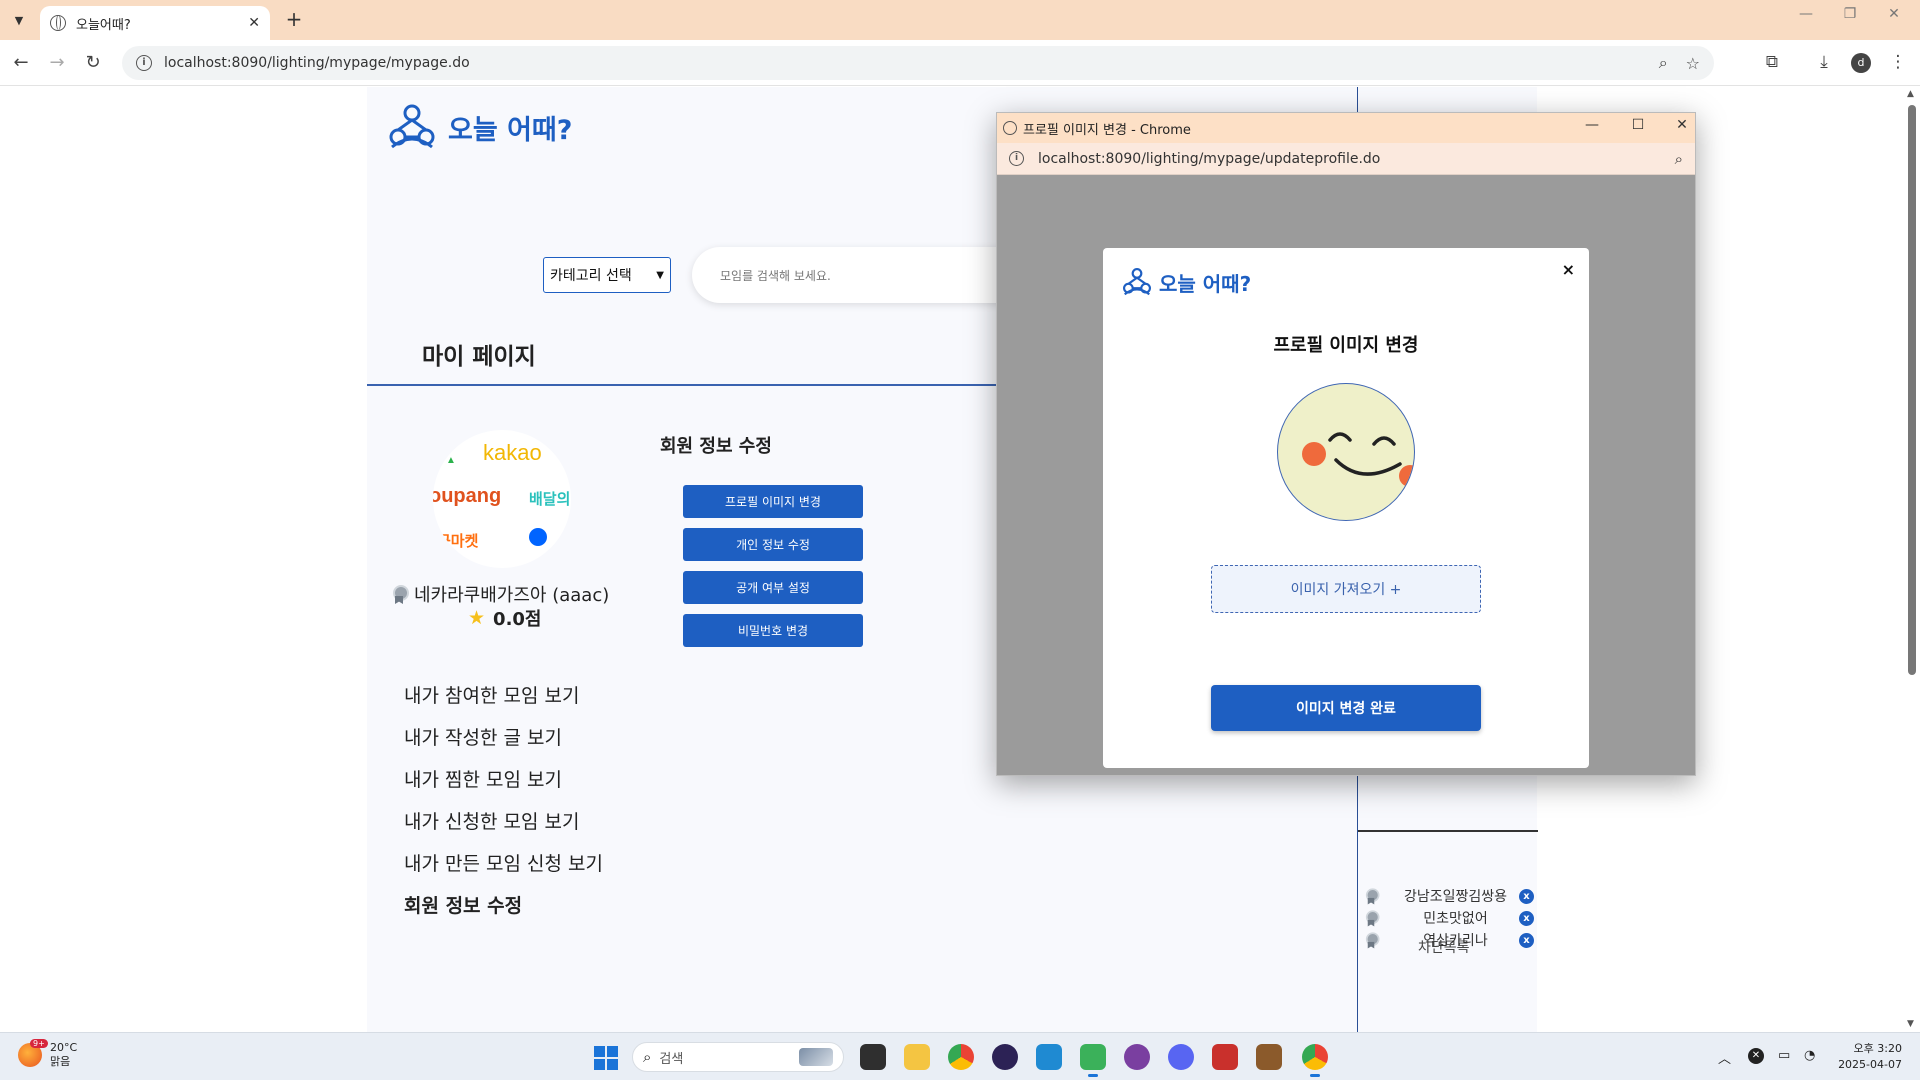 Image resolution: width=1920 pixels, height=1080 pixels. What do you see at coordinates (463, 904) in the screenshot?
I see `menu-edit-member-info: 회원 정보 수정` at bounding box center [463, 904].